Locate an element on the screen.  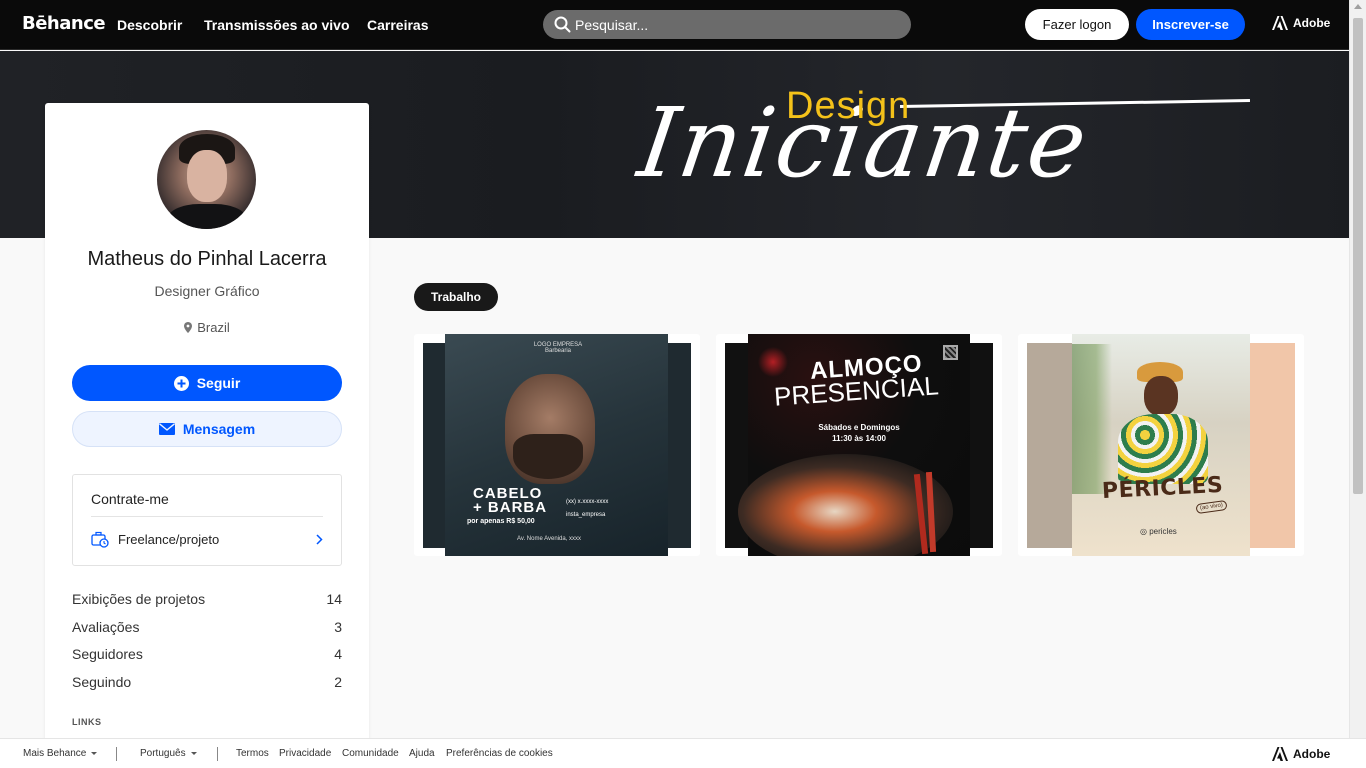
nav-link-careers: Carreiras is located at coordinates (398, 25).